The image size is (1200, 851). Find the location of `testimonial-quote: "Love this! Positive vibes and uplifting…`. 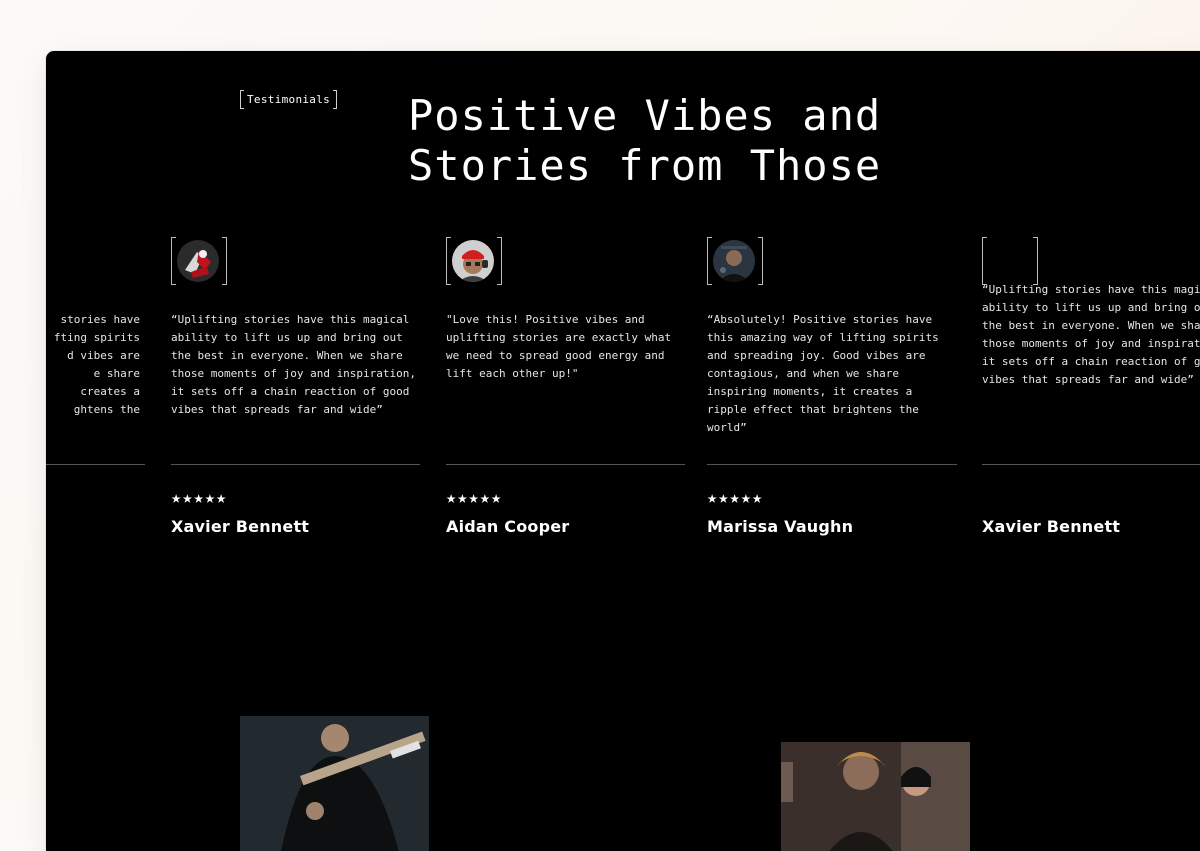

testimonial-quote: "Love this! Positive vibes and uplifting… is located at coordinates (559, 346).